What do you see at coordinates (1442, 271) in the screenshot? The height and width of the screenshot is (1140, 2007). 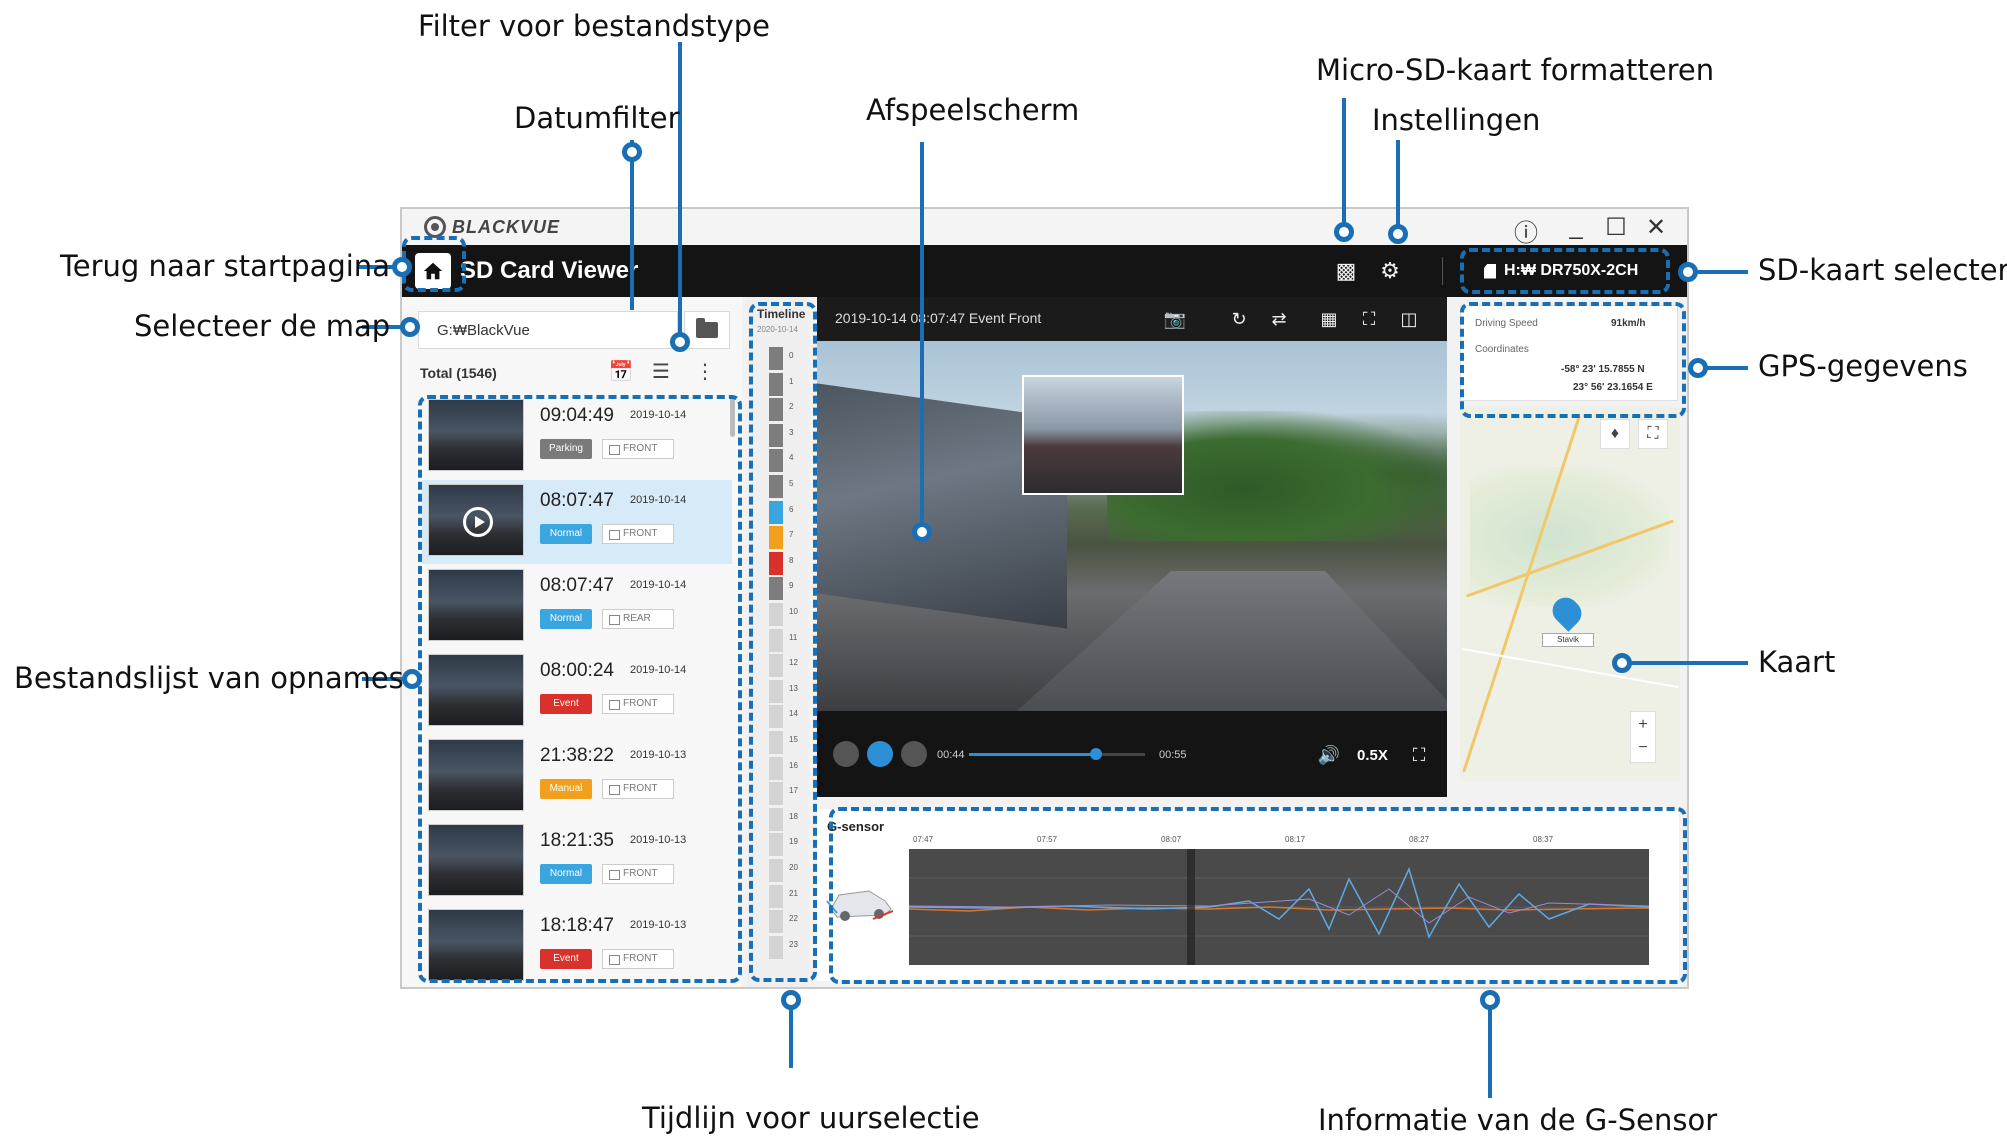 I see `toolbar-divider` at bounding box center [1442, 271].